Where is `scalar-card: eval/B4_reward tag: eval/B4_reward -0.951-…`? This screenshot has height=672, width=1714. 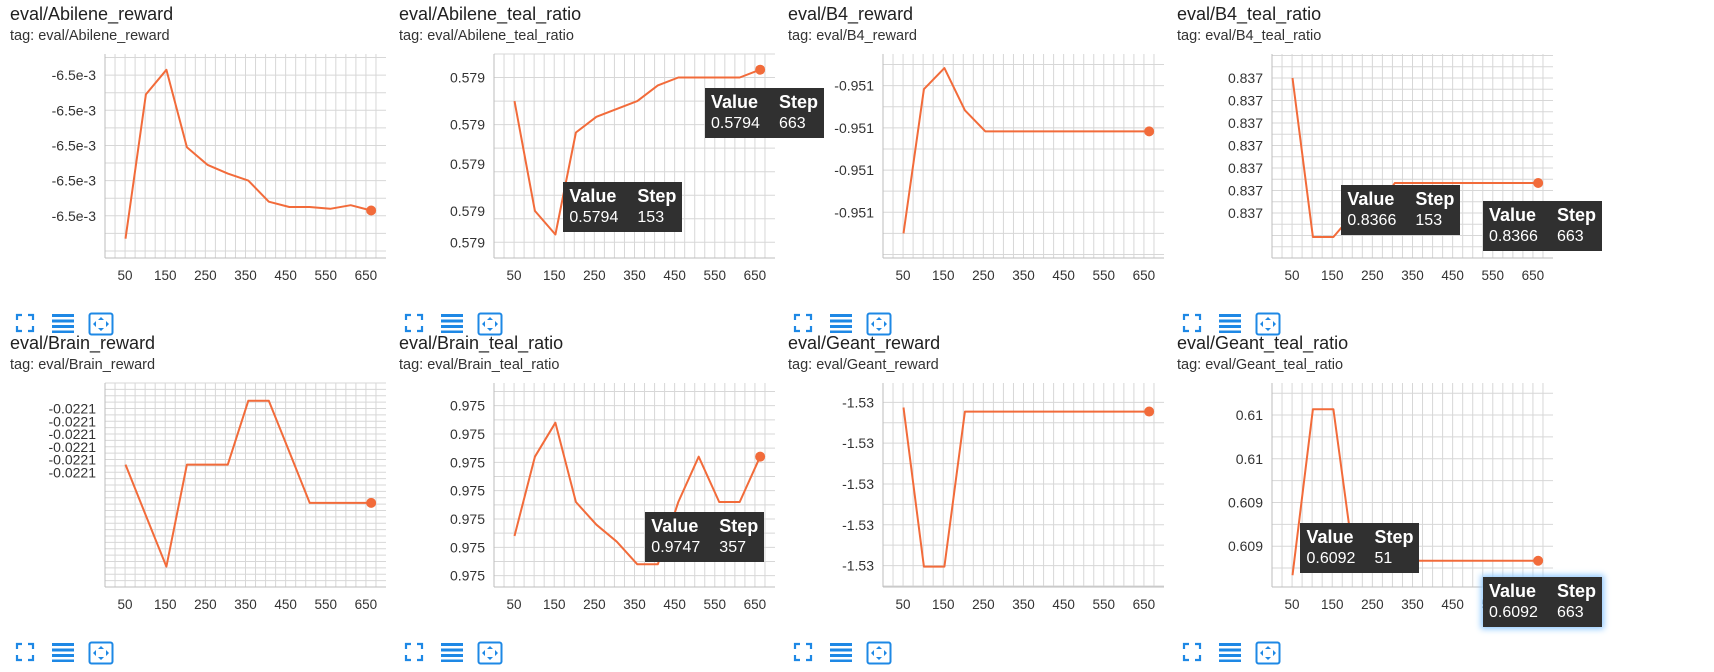
scalar-card: eval/B4_reward tag: eval/B4_reward -0.951-… is located at coordinates (988, 168).